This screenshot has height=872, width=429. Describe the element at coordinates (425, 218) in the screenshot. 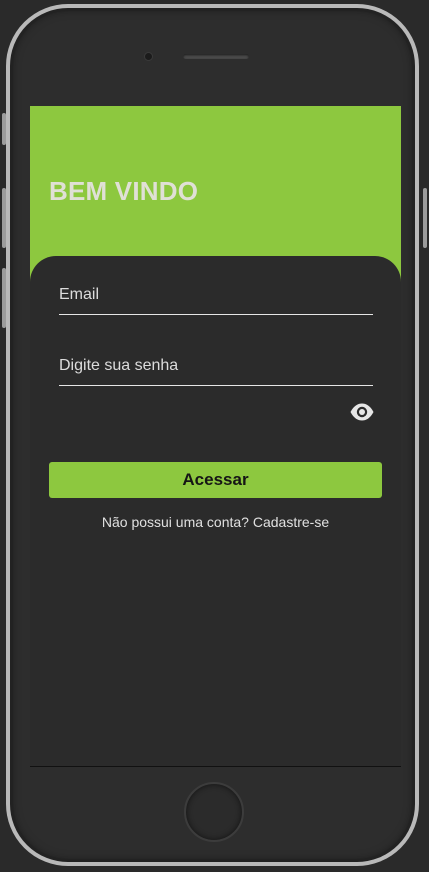

I see `power-button` at that location.